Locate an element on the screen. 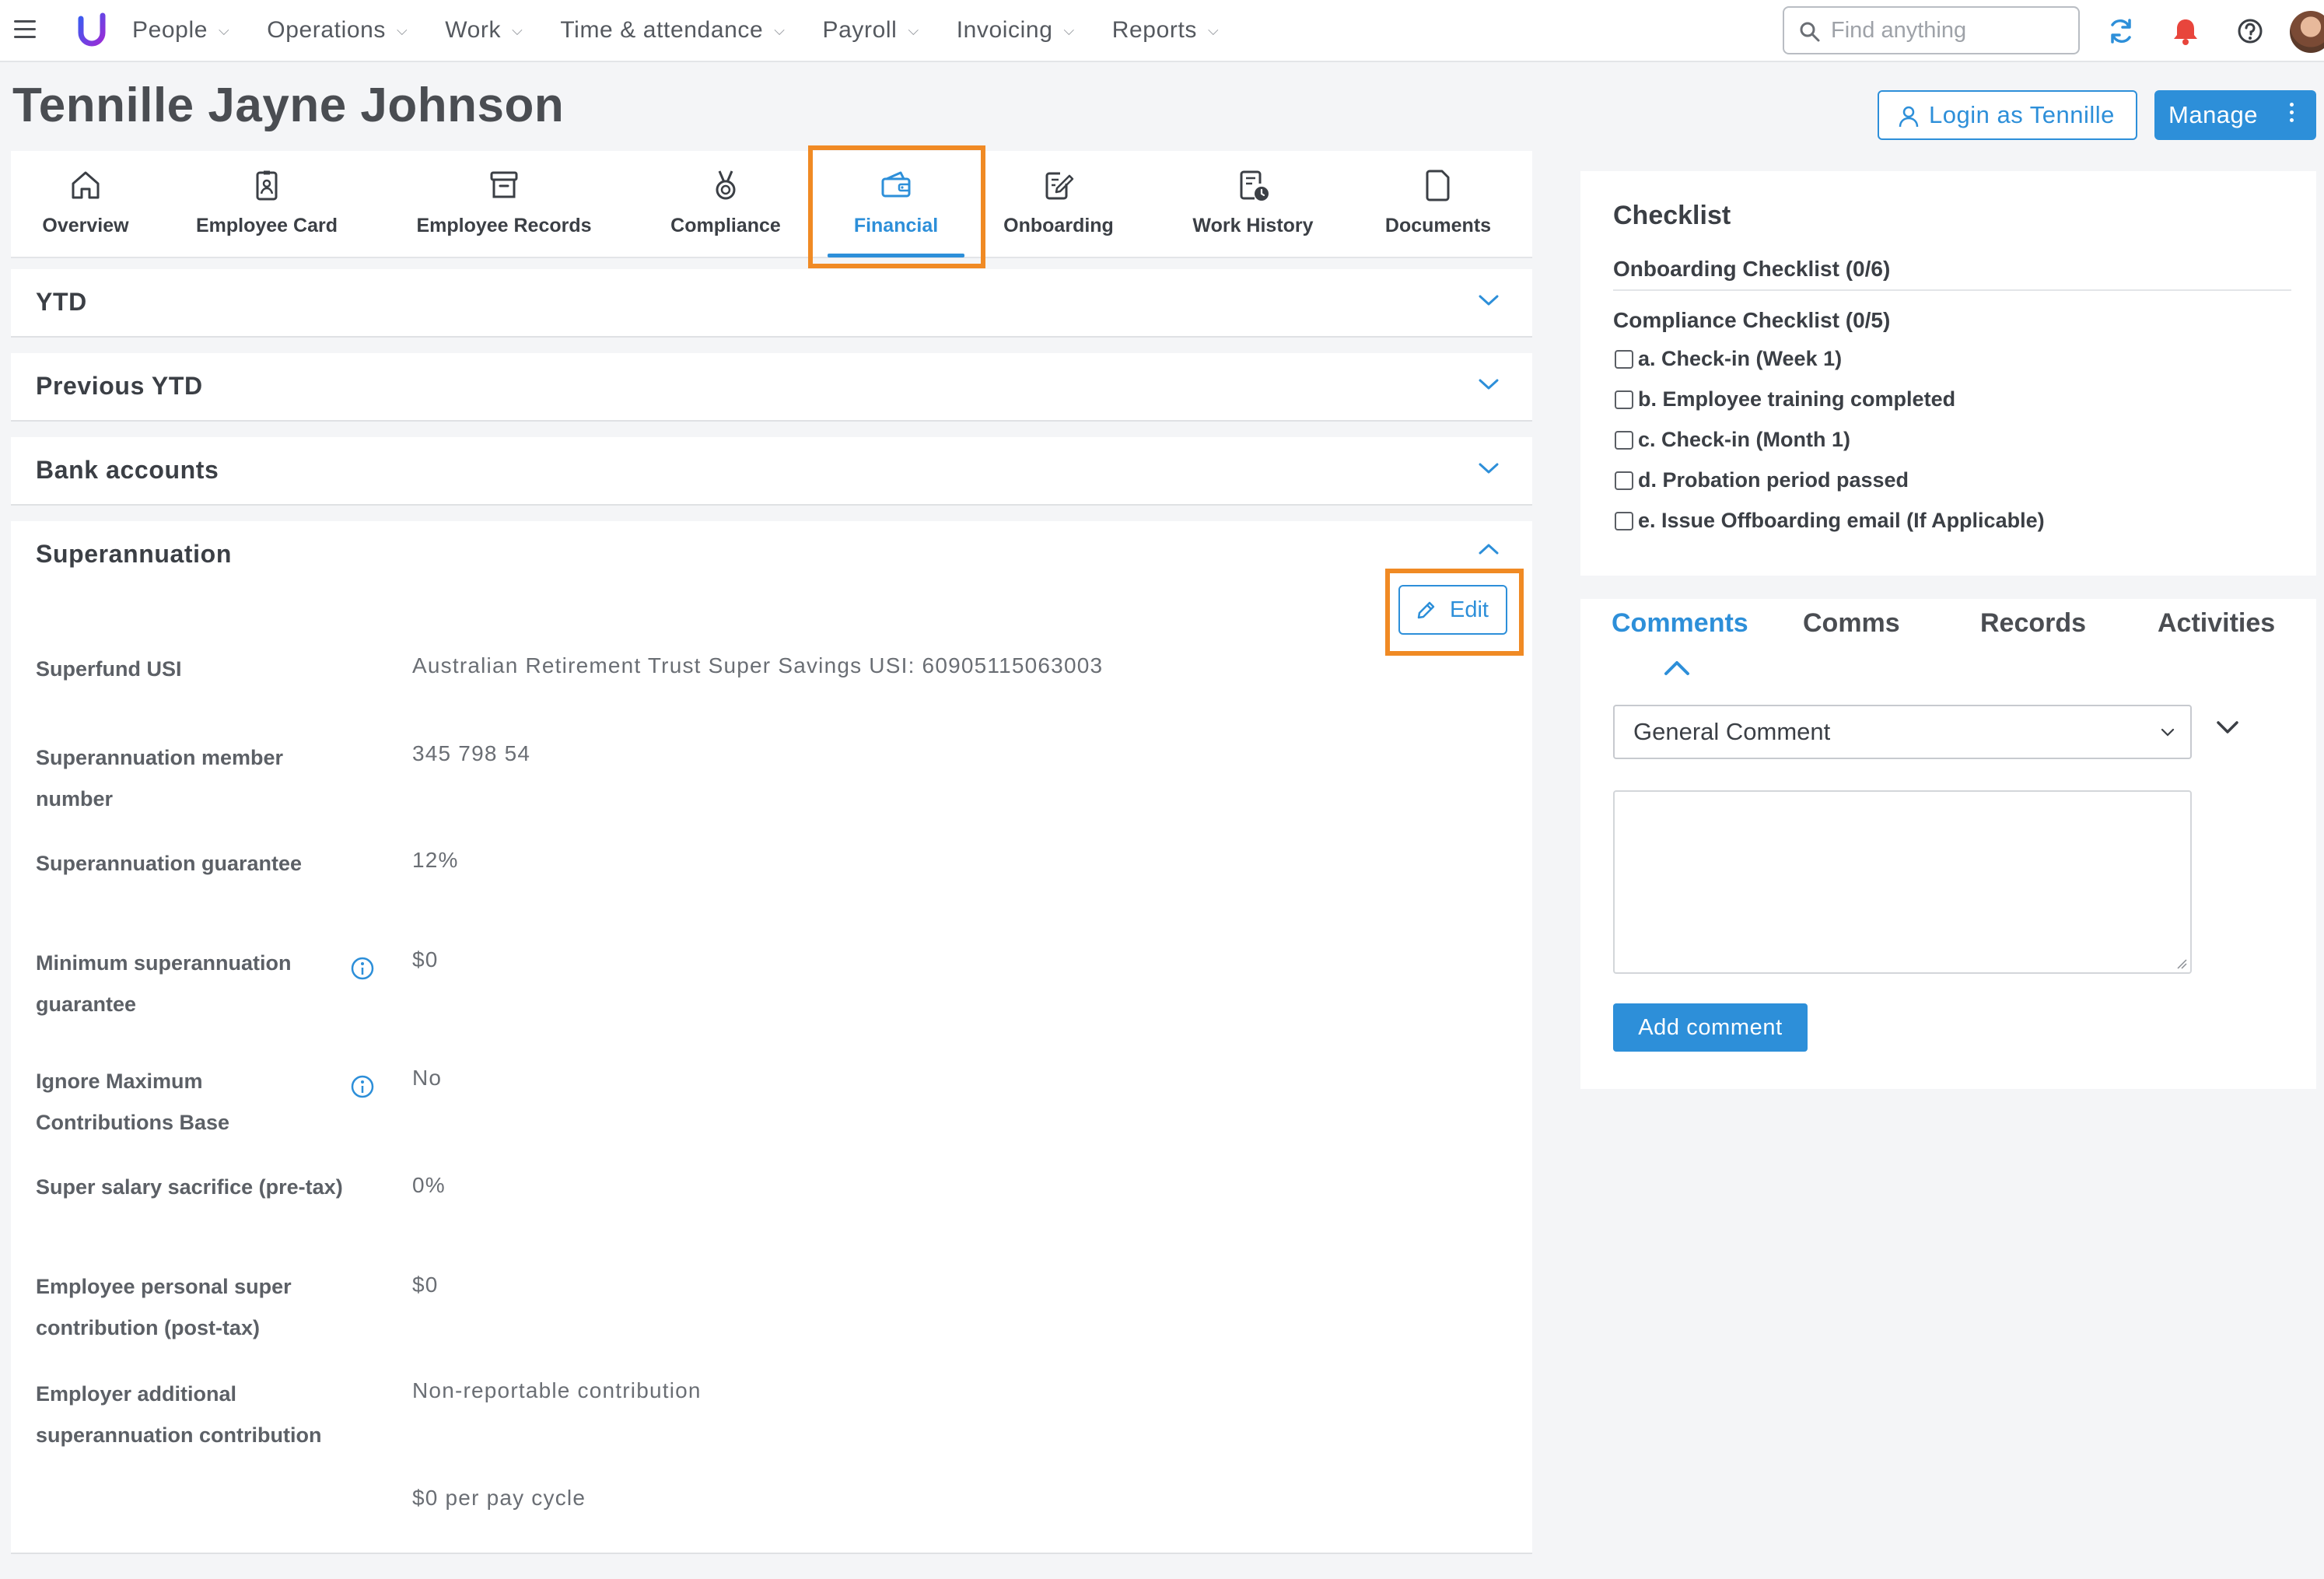 Image resolution: width=2324 pixels, height=1579 pixels. medal-icon is located at coordinates (726, 185).